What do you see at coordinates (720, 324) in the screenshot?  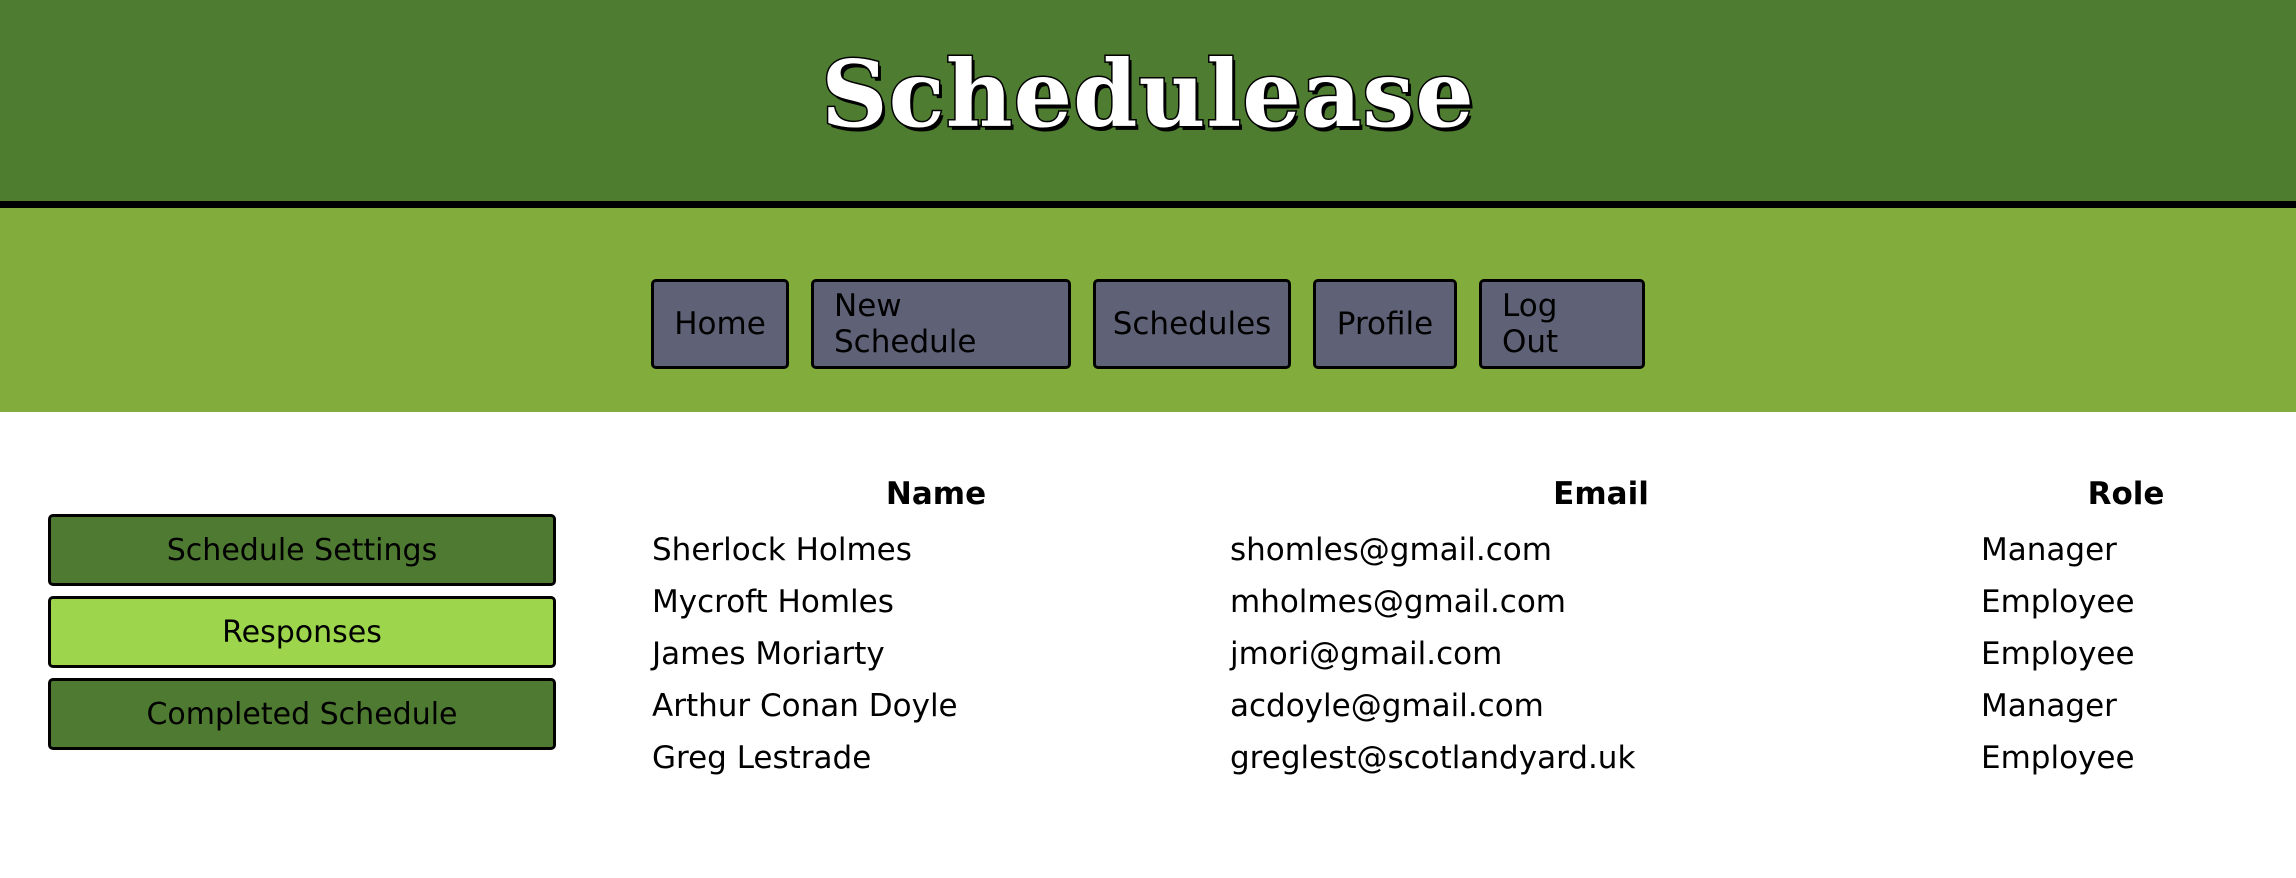 I see `nav-home-button: Home` at bounding box center [720, 324].